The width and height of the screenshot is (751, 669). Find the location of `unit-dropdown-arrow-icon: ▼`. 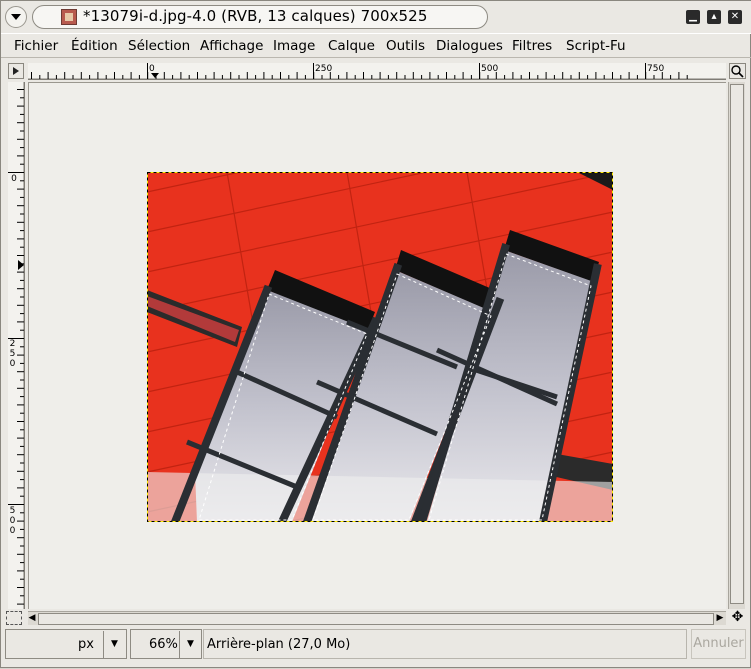

unit-dropdown-arrow-icon: ▼ is located at coordinates (114, 644).